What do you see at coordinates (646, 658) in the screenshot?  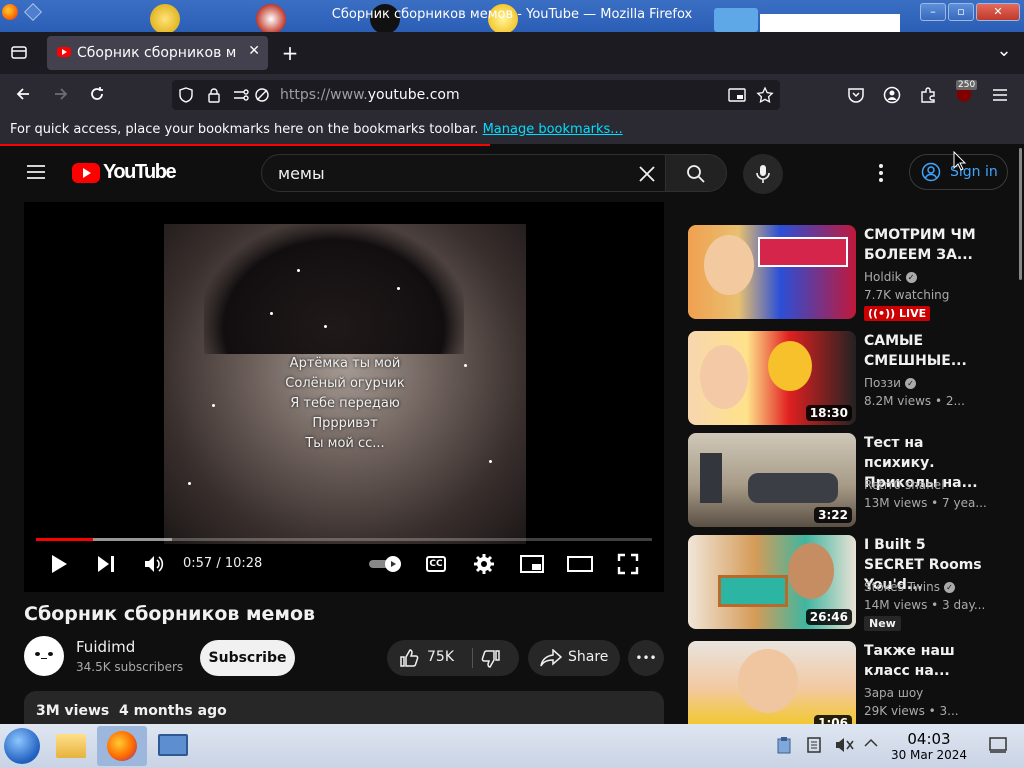 I see `more-actions-button: •••` at bounding box center [646, 658].